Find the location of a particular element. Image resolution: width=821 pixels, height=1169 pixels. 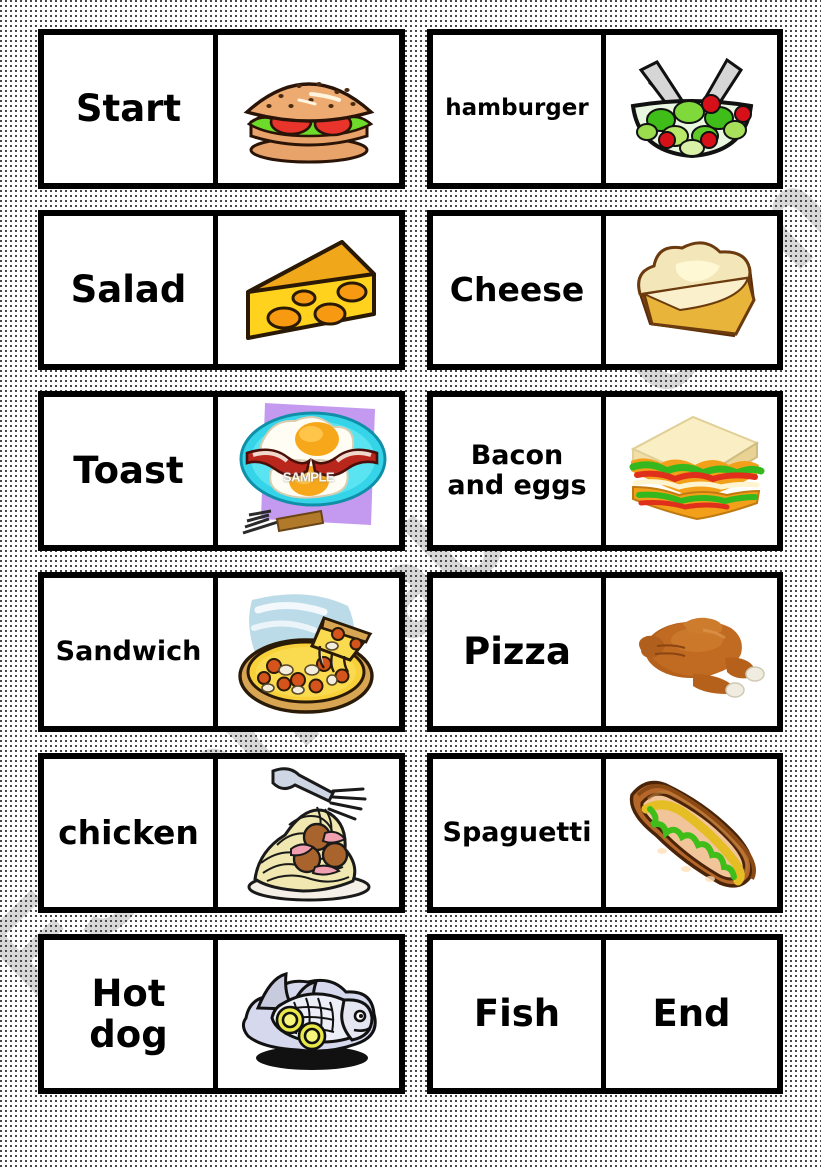

hamburger-icon is located at coordinates (308, 123).